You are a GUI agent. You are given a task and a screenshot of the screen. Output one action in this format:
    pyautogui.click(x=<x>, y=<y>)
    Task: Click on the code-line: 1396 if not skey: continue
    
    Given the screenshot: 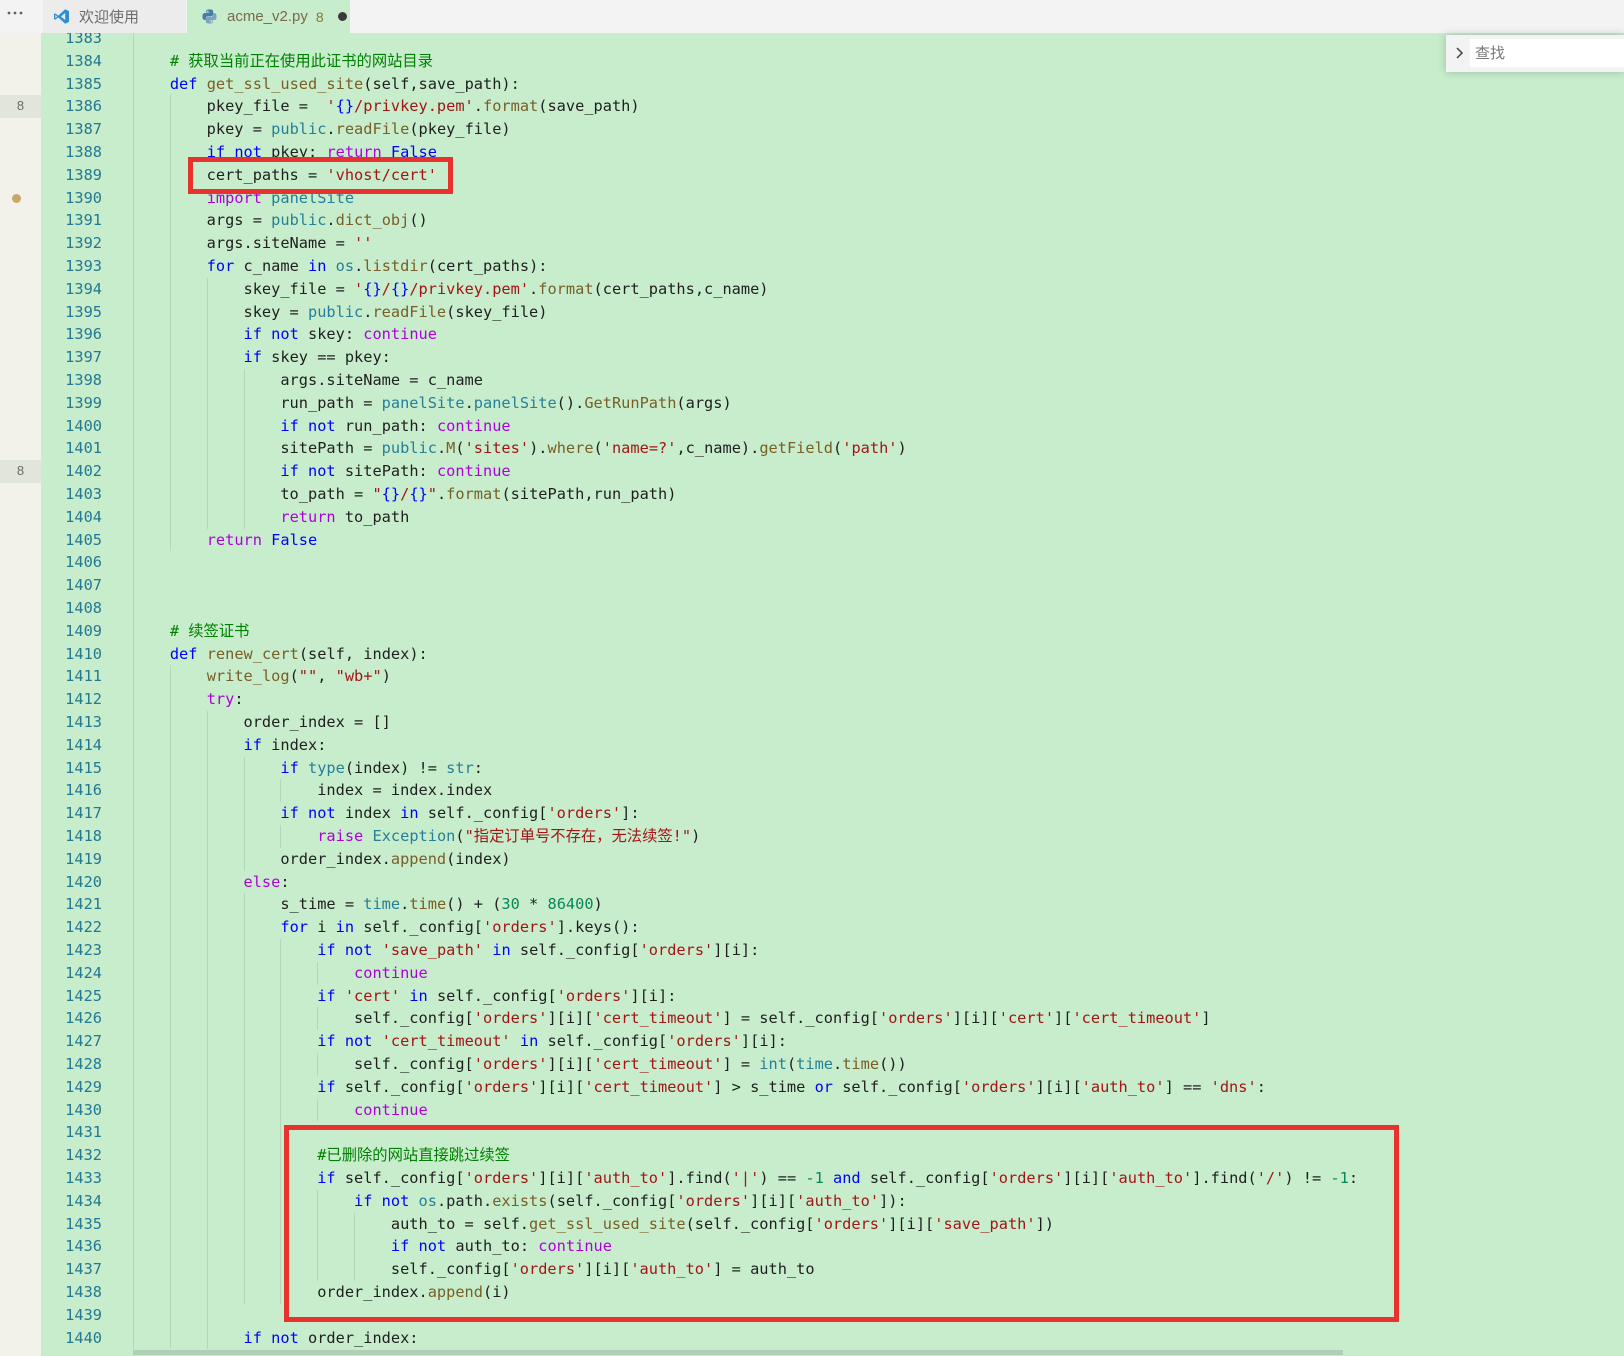 What is the action you would take?
    pyautogui.click(x=812, y=335)
    